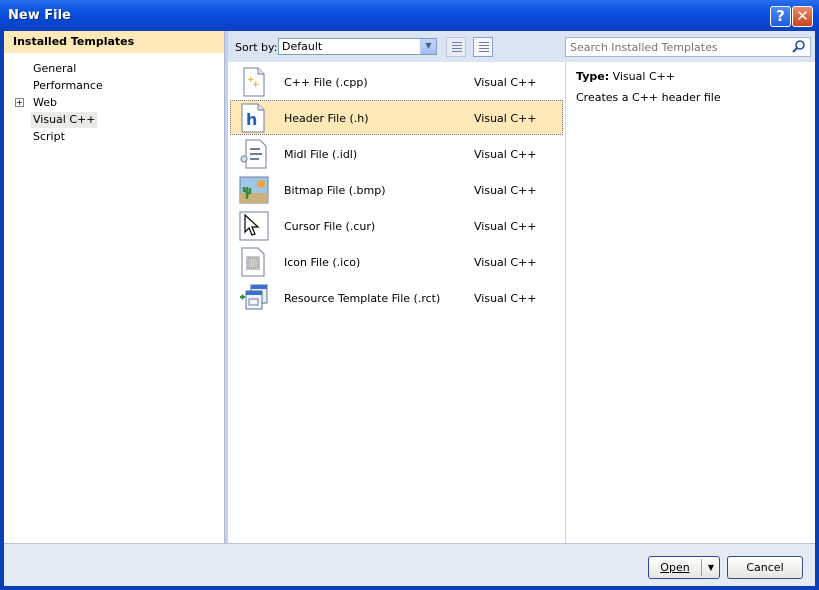 This screenshot has width=819, height=590. I want to click on template-toolbar: Sort by: Default ▼, so click(521, 46).